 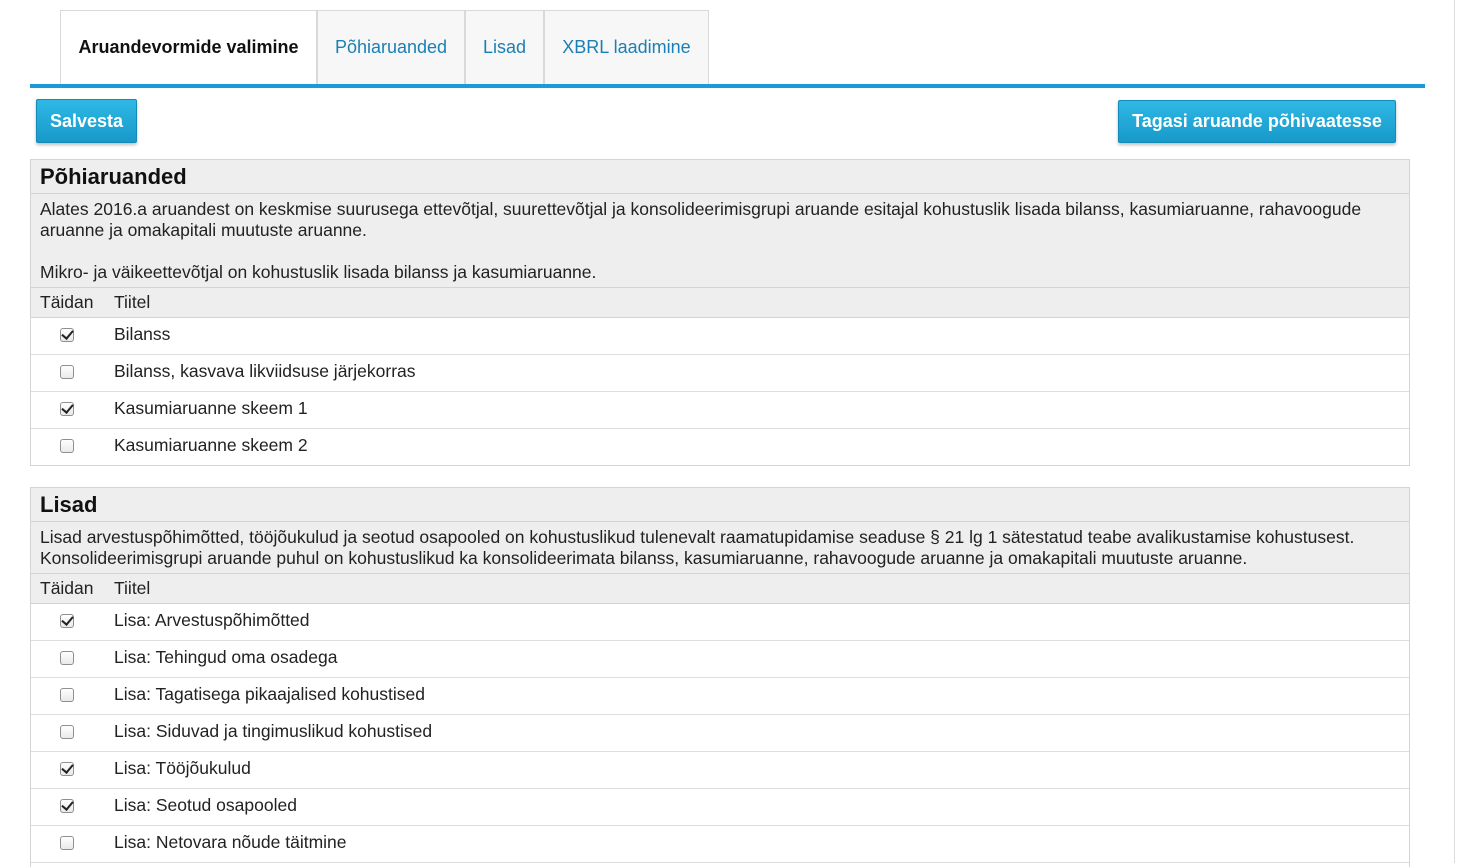 What do you see at coordinates (391, 47) in the screenshot?
I see `tab-pohiaruanded: Põhiaruanded` at bounding box center [391, 47].